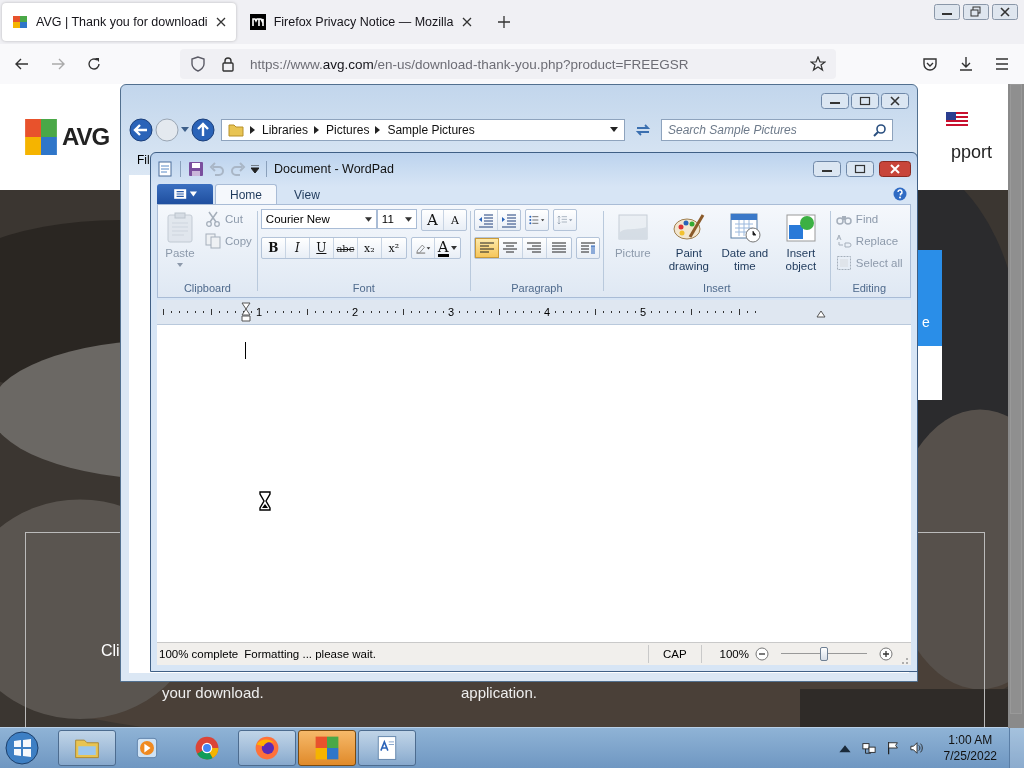 This screenshot has width=1024, height=768. Describe the element at coordinates (363, 288) in the screenshot. I see `group-label: Font` at that location.